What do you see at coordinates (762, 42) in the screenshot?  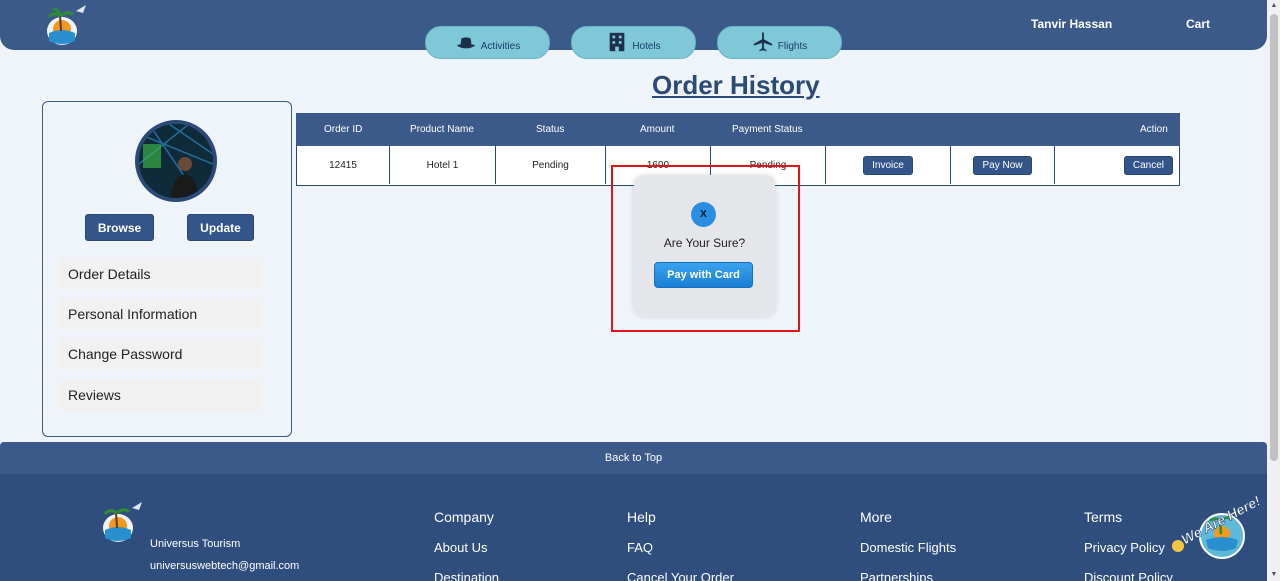 I see `plane-icon` at bounding box center [762, 42].